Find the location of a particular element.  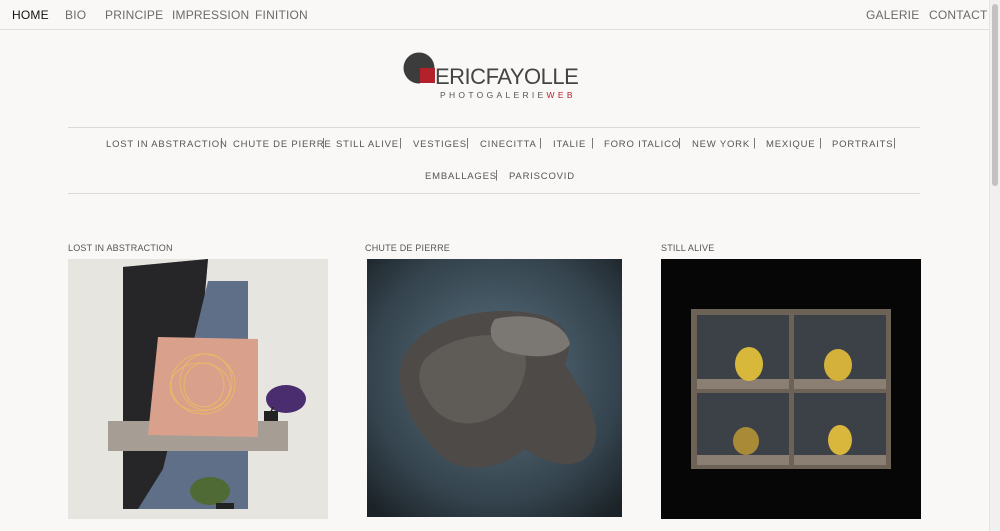

gallery-card-still-alive: STILL ALIVE is located at coordinates (791, 381).